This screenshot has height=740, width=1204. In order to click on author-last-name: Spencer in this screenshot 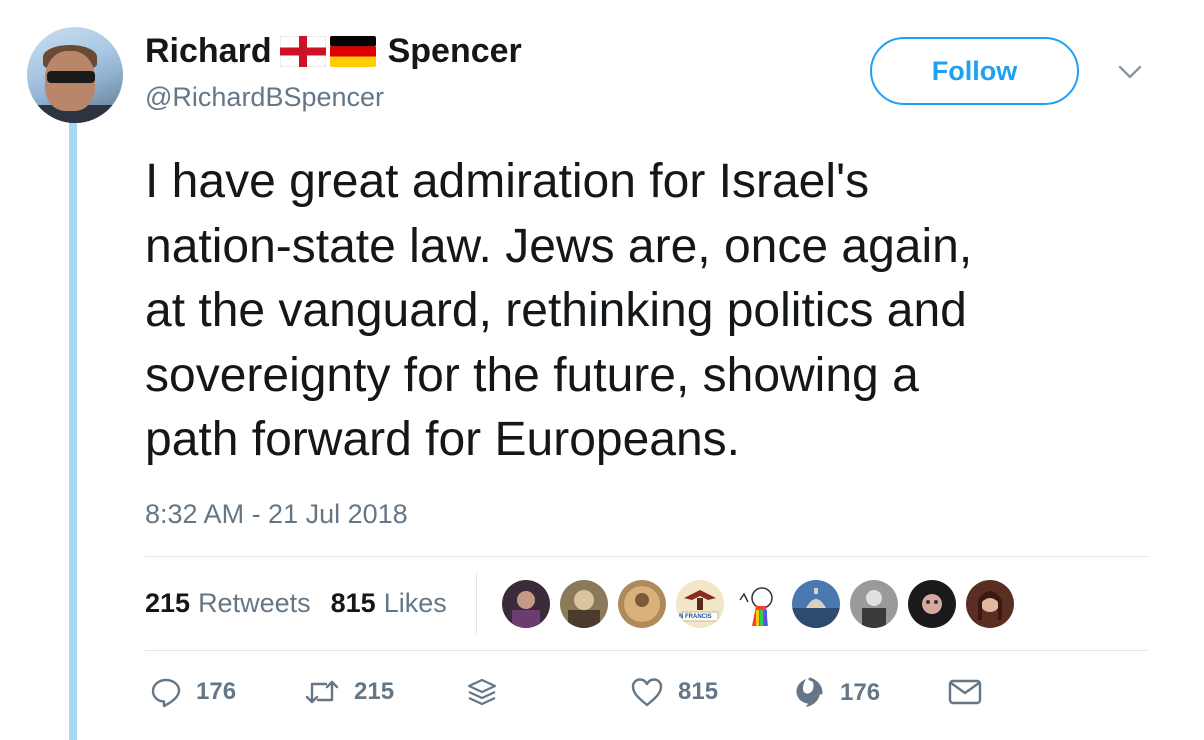, I will do `click(454, 51)`.